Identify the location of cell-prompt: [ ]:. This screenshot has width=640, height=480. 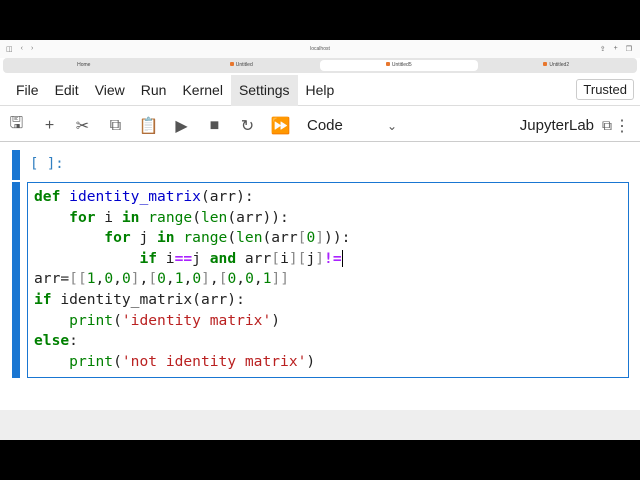
(47, 164).